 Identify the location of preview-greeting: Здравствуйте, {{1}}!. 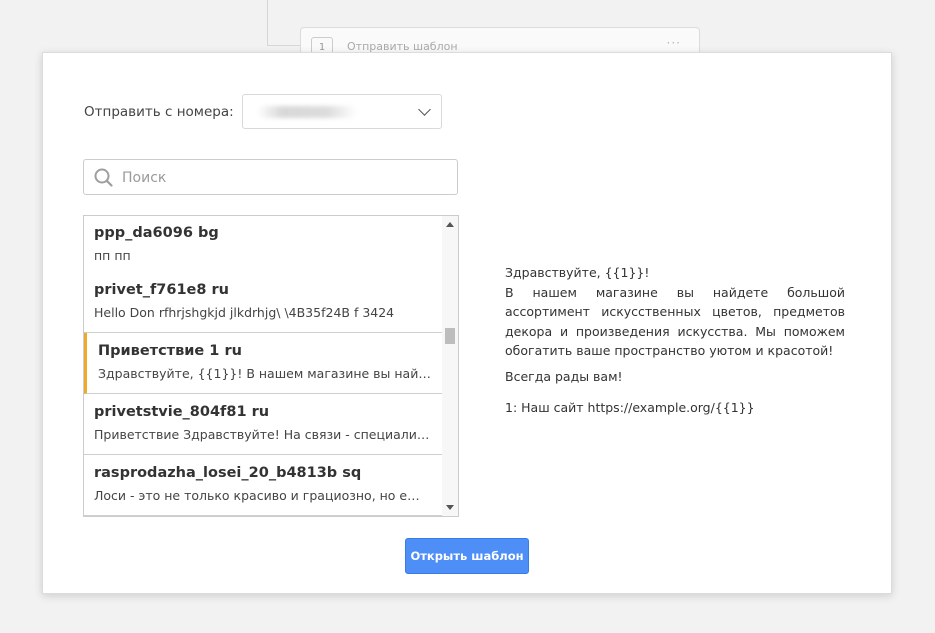
(577, 272).